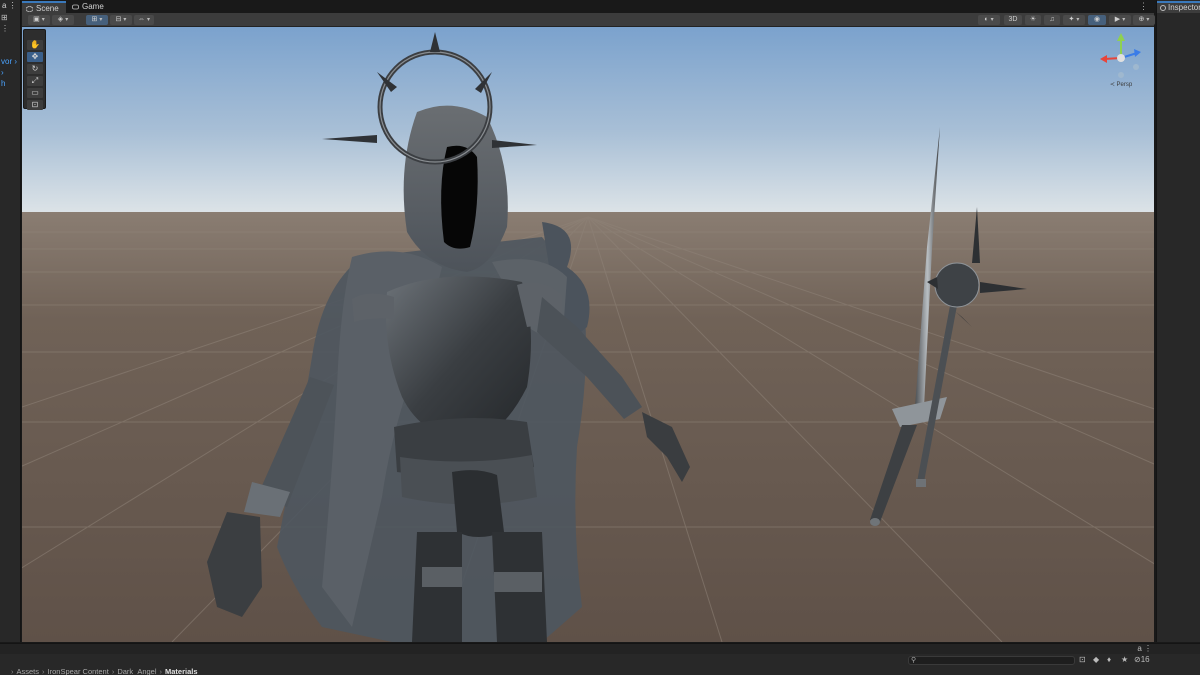 The image size is (1200, 675). What do you see at coordinates (1184, 7) in the screenshot?
I see `inspector-tab-label: Inspector` at bounding box center [1184, 7].